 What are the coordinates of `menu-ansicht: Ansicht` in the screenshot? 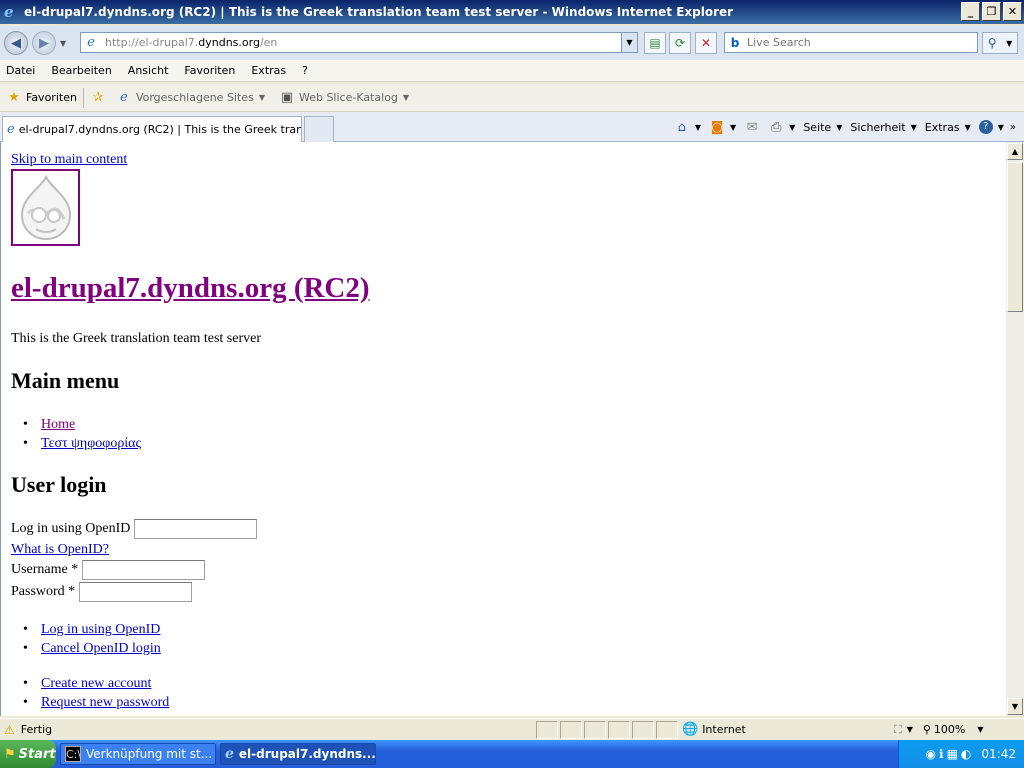 It's located at (148, 70).